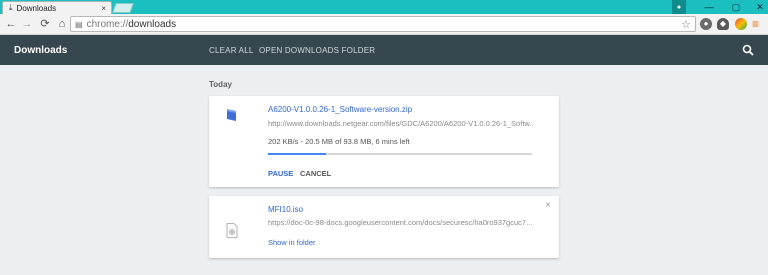 This screenshot has width=768, height=275. What do you see at coordinates (285, 209) in the screenshot?
I see `file-name-link: MFI10.iso` at bounding box center [285, 209].